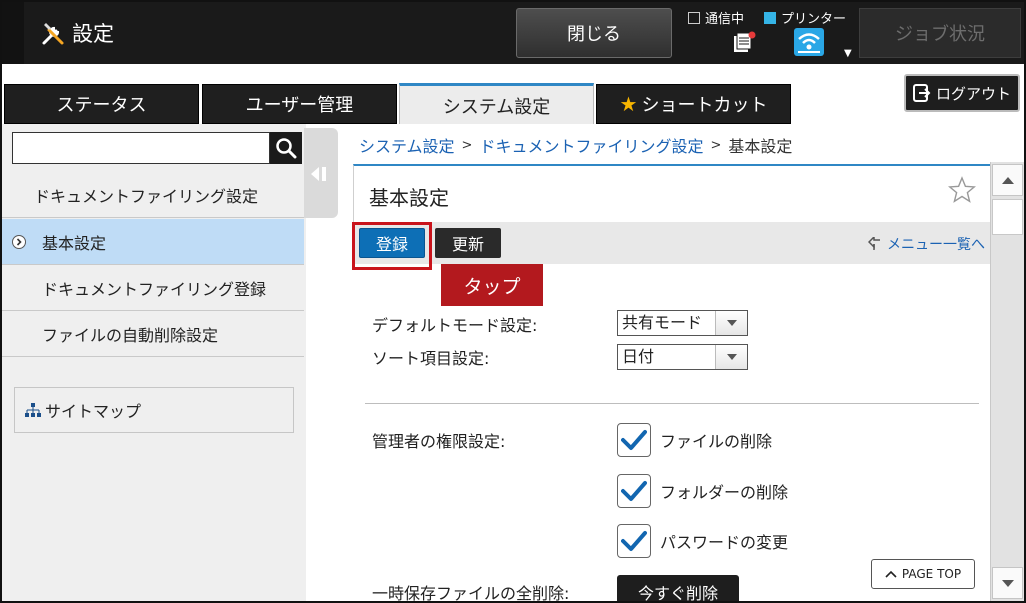  I want to click on top-bar: 設定 閉じる 通信中 プリンター ▼ ジョブ状況, so click(513, 33).